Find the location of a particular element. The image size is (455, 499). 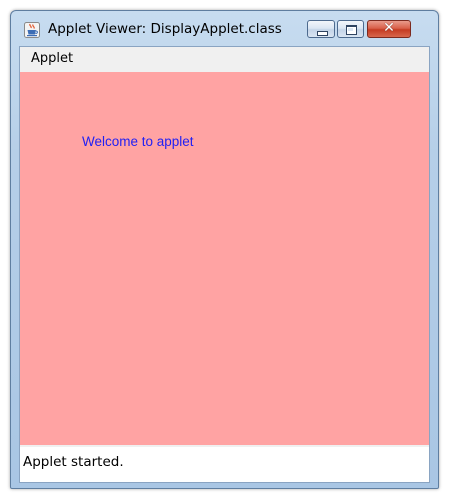

minimize-icon is located at coordinates (322, 33).